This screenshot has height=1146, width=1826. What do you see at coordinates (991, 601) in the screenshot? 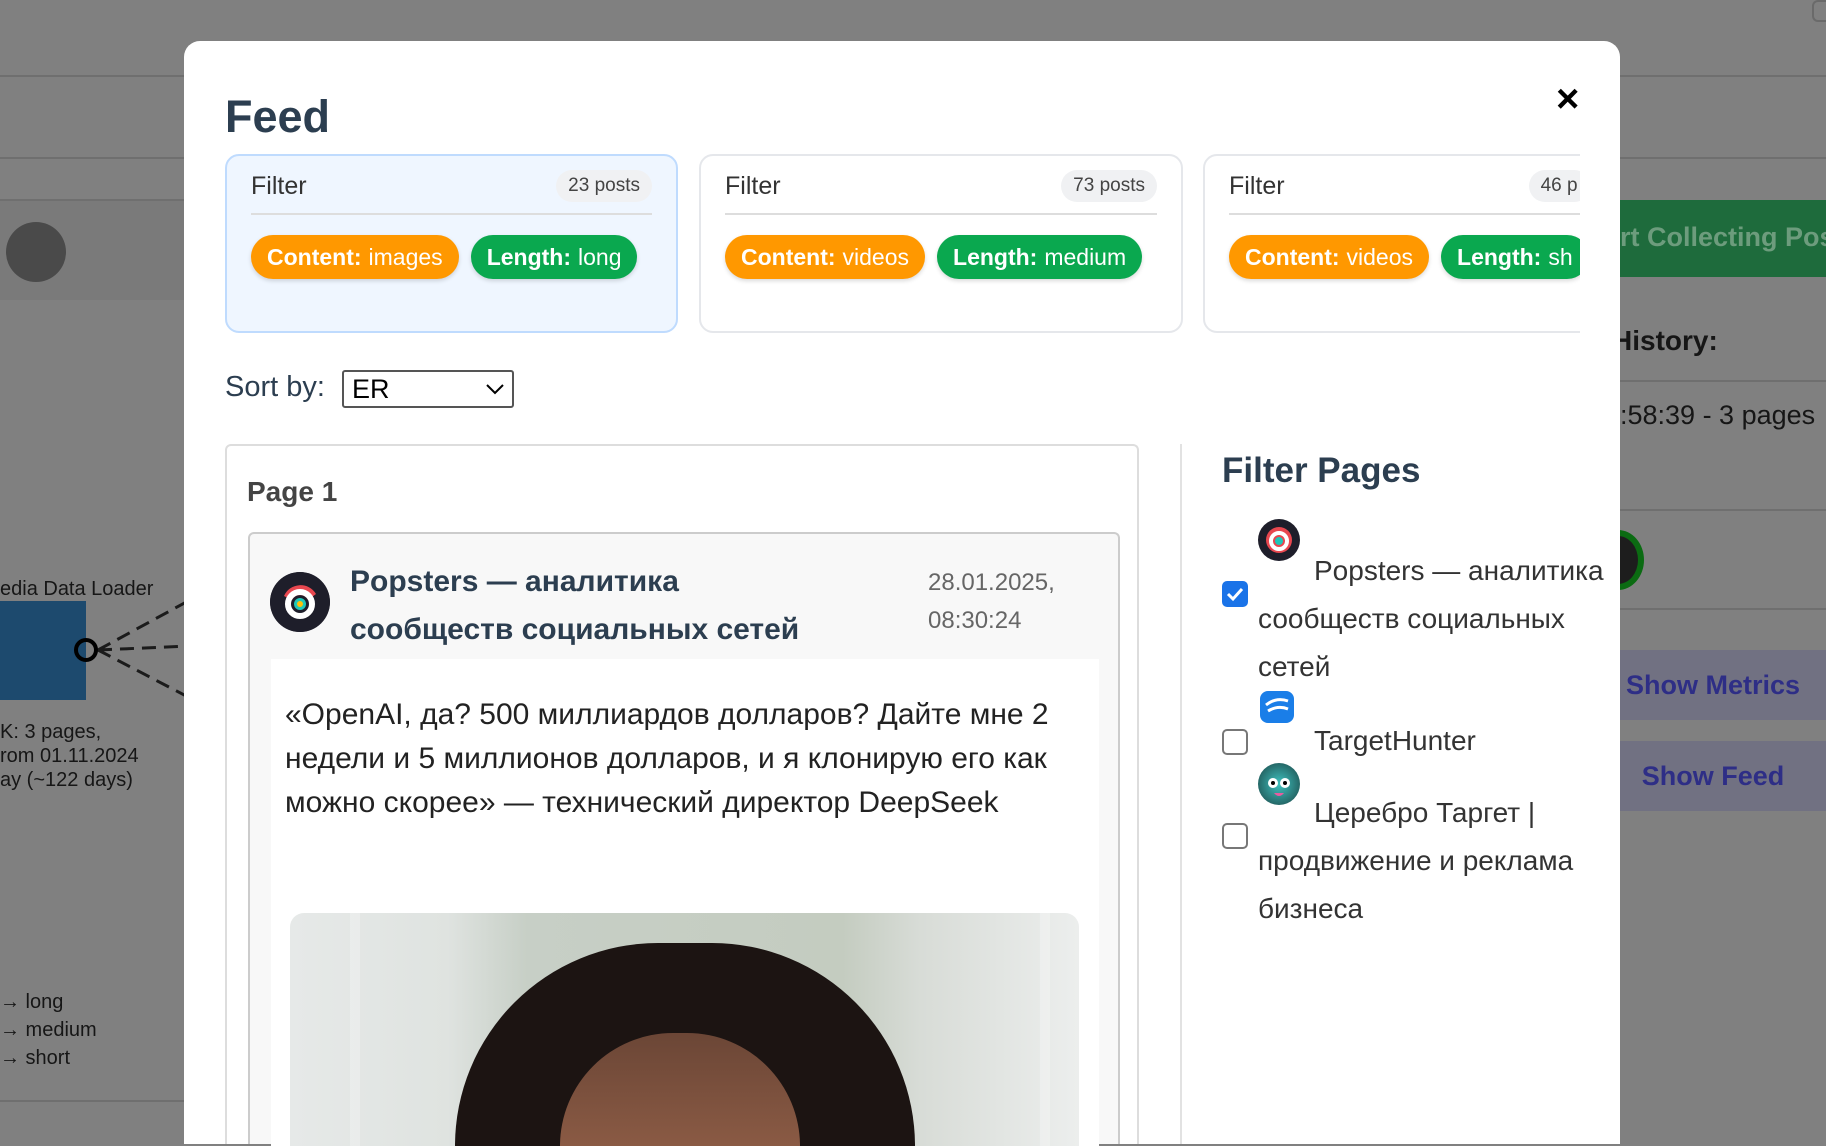
I see `post-date: 28.01.2025, 08:30:24` at bounding box center [991, 601].